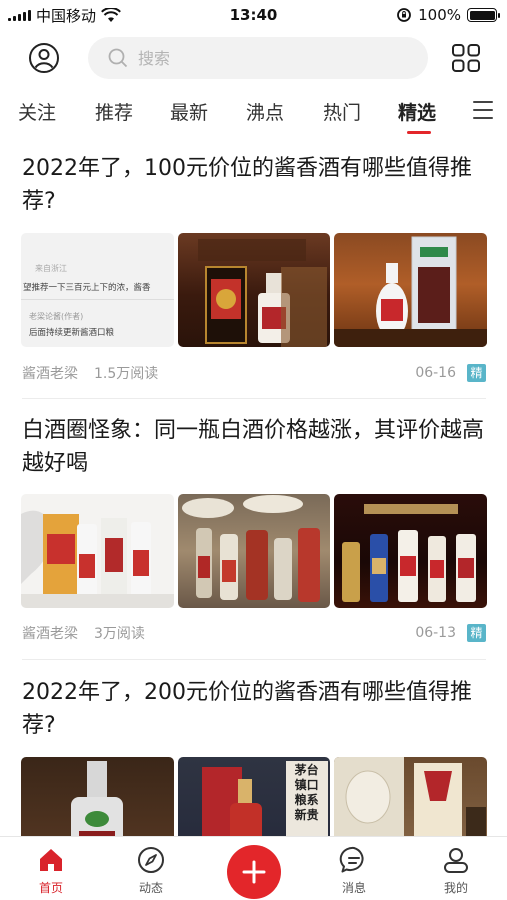 The height and width of the screenshot is (900, 507). I want to click on nav-messages: 消息, so click(354, 870).